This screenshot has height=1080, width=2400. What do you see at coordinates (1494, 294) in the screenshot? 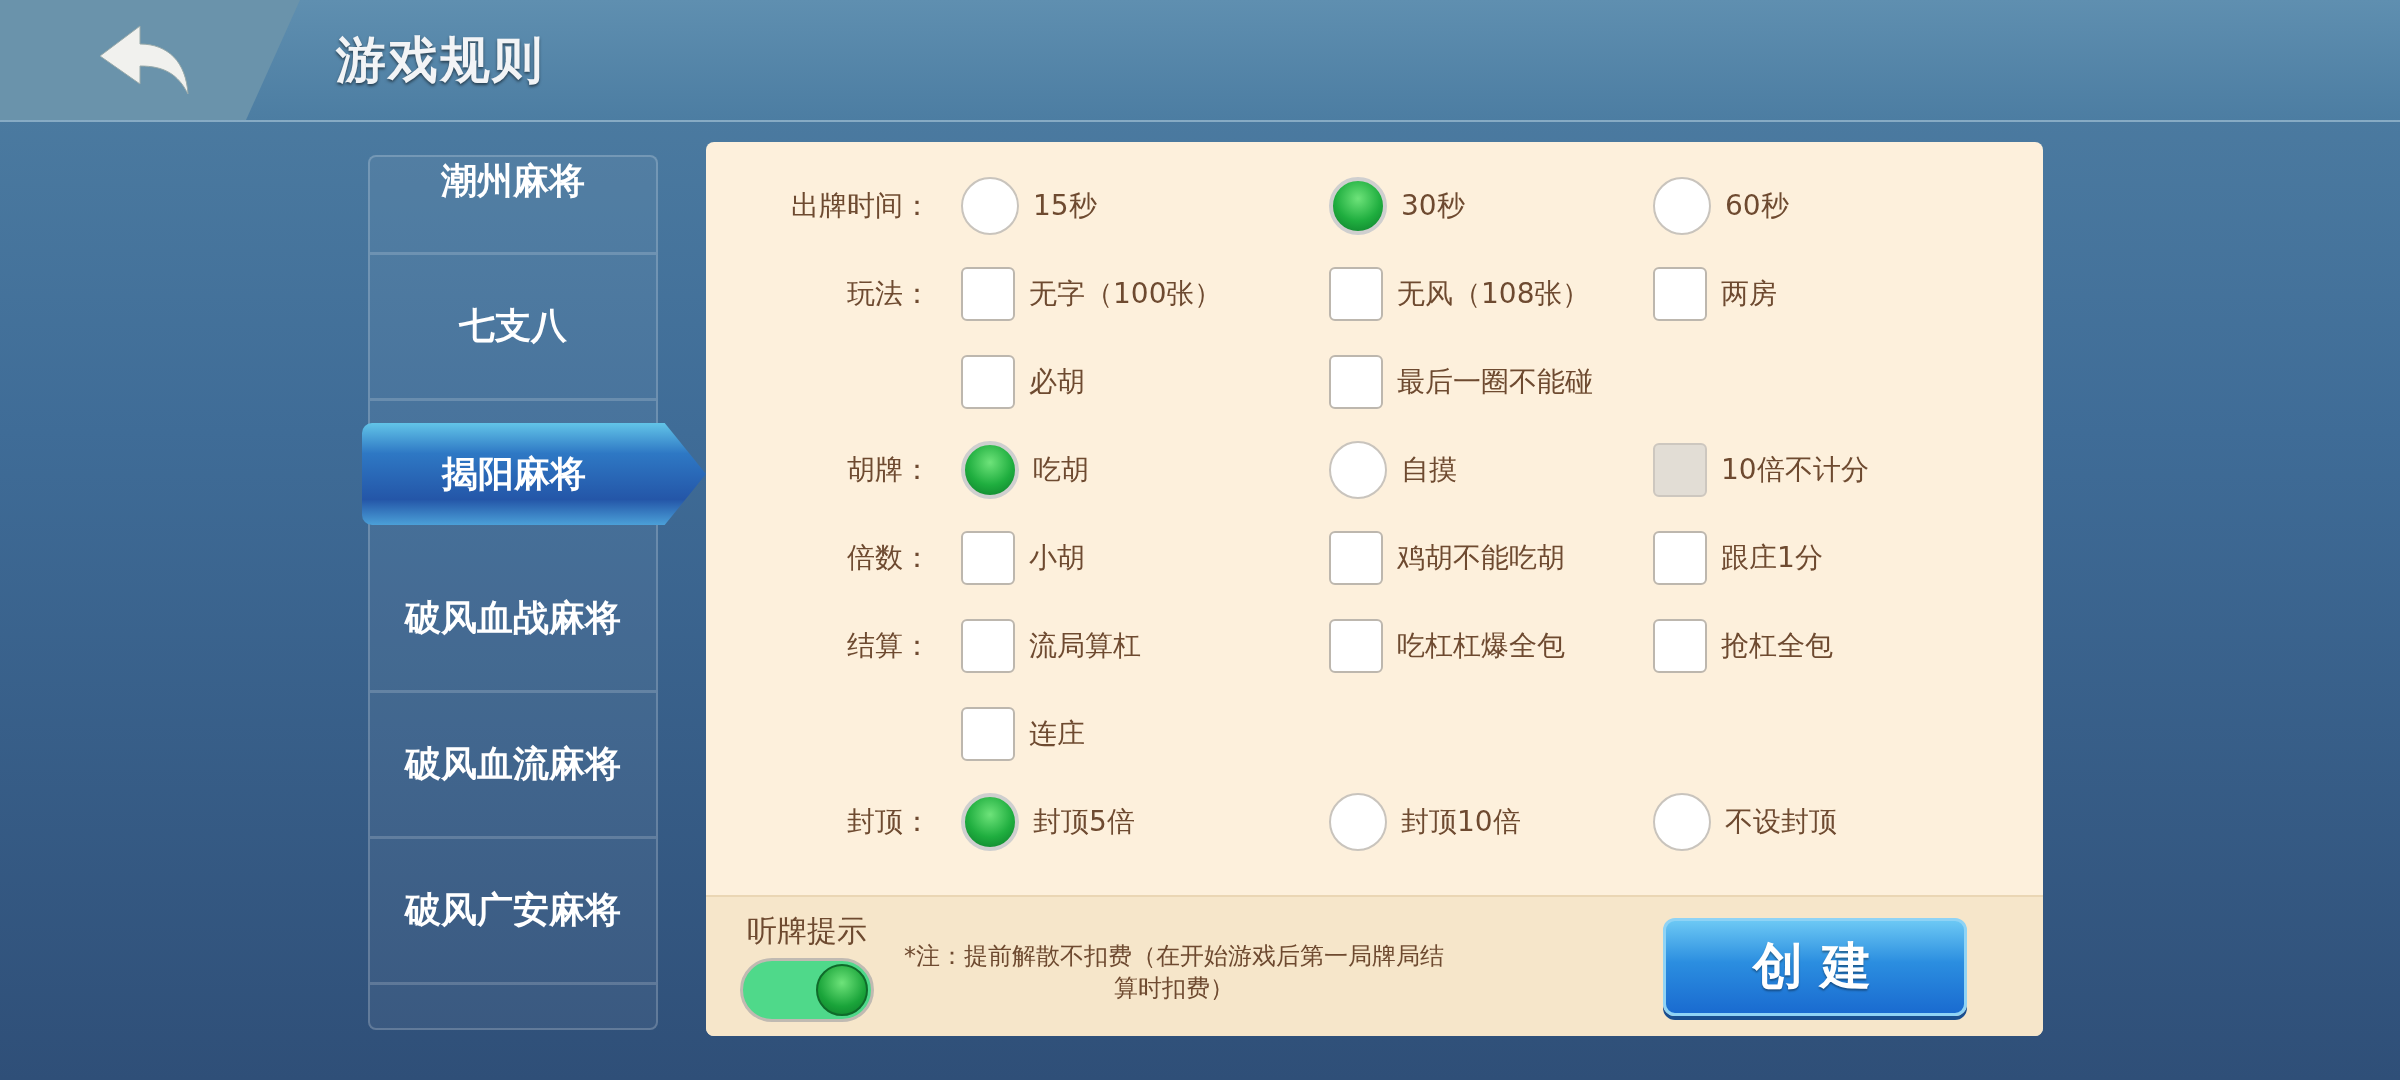
I see `option-label: 无风（108张）` at bounding box center [1494, 294].